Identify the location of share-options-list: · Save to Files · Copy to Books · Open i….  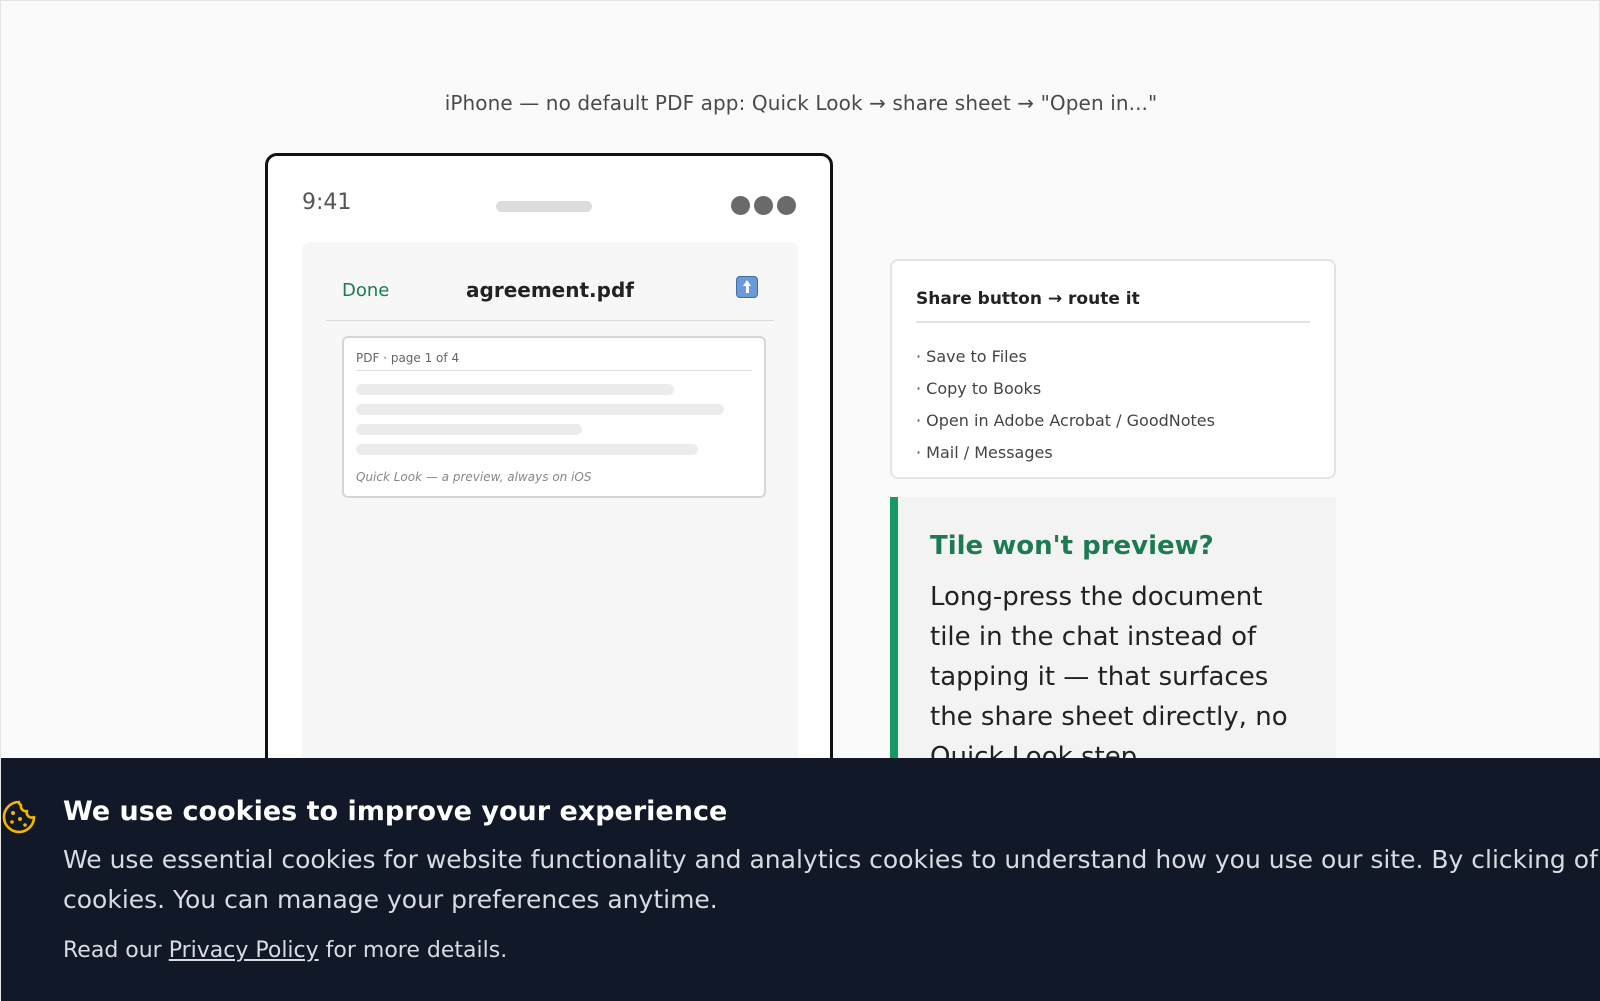
(1065, 405).